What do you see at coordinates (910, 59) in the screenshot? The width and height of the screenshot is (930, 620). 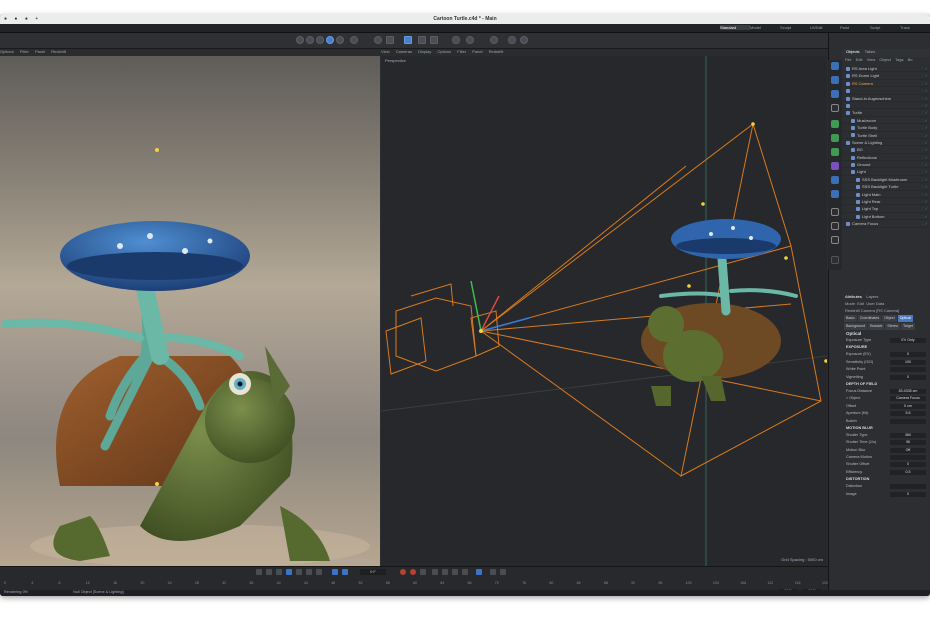 I see `panel-menu-item: Bo` at bounding box center [910, 59].